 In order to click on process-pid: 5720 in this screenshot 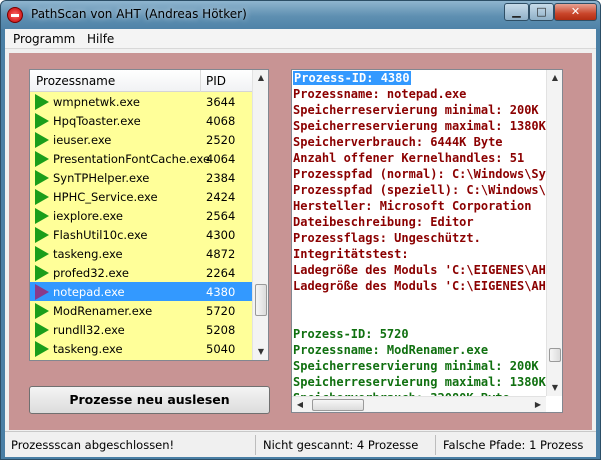, I will do `click(221, 311)`.